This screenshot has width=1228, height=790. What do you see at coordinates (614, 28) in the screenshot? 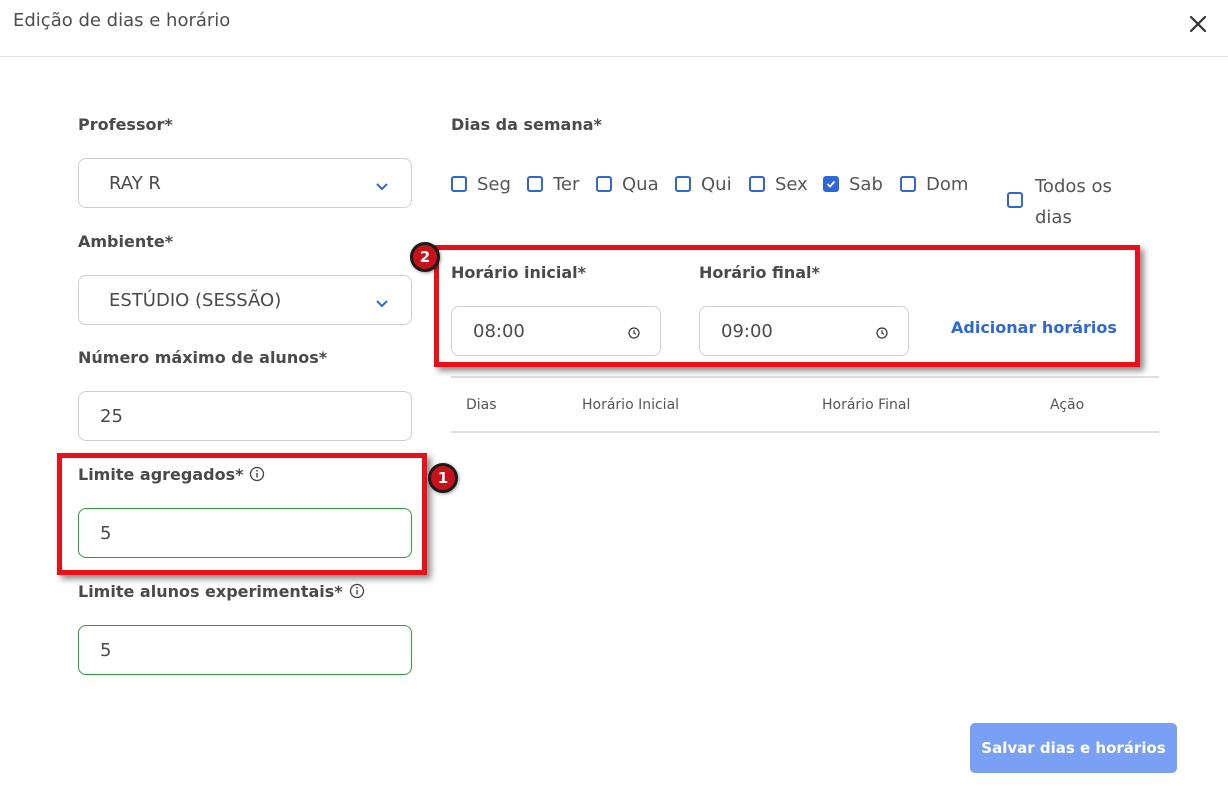
I see `dialog-header: Edição de dias e horário` at bounding box center [614, 28].